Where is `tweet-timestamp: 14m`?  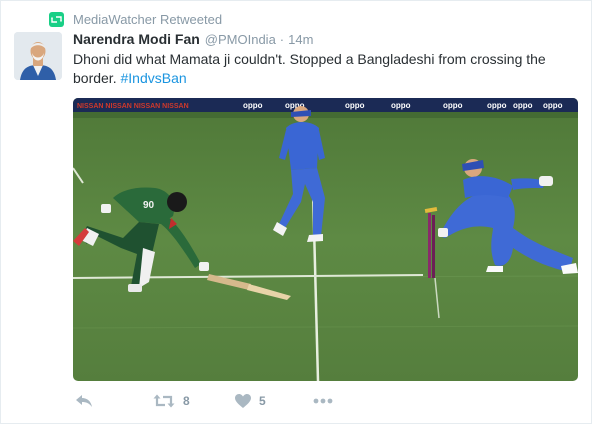 tweet-timestamp: 14m is located at coordinates (300, 39).